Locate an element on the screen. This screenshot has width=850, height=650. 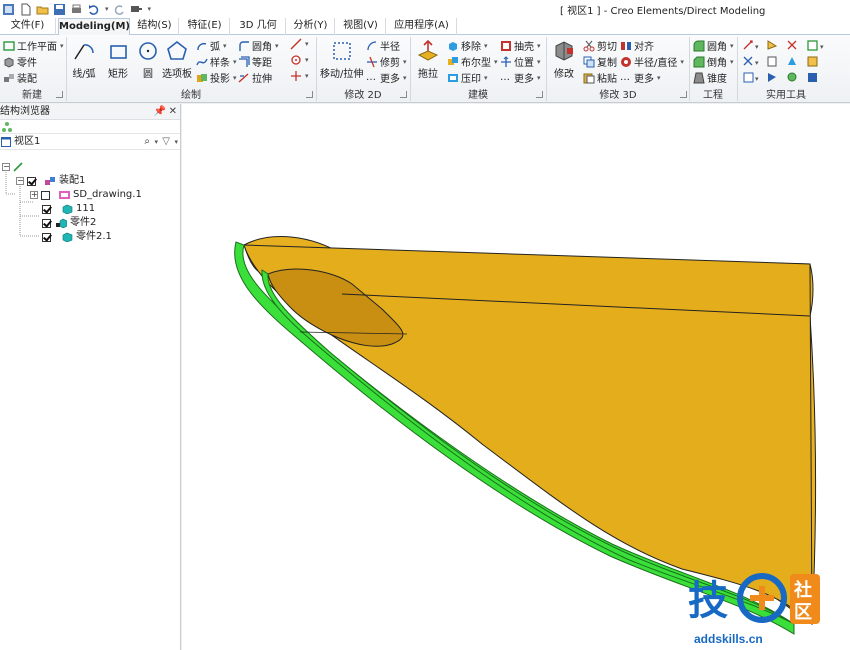
move-stretch-button: 移动/拉伸 is located at coordinates (341, 59).